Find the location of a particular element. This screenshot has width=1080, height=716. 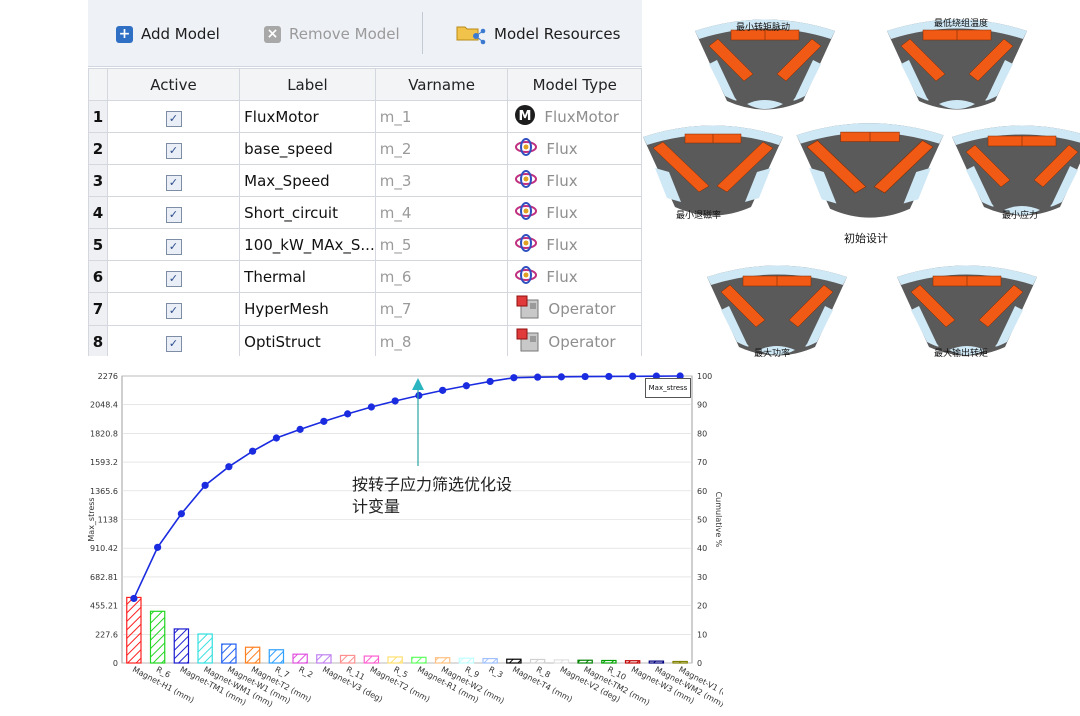

varname-cell: m_8 is located at coordinates (441, 340).